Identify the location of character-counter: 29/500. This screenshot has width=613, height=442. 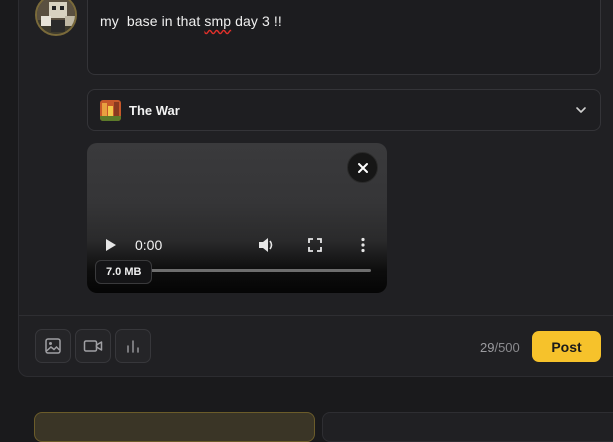
(500, 347).